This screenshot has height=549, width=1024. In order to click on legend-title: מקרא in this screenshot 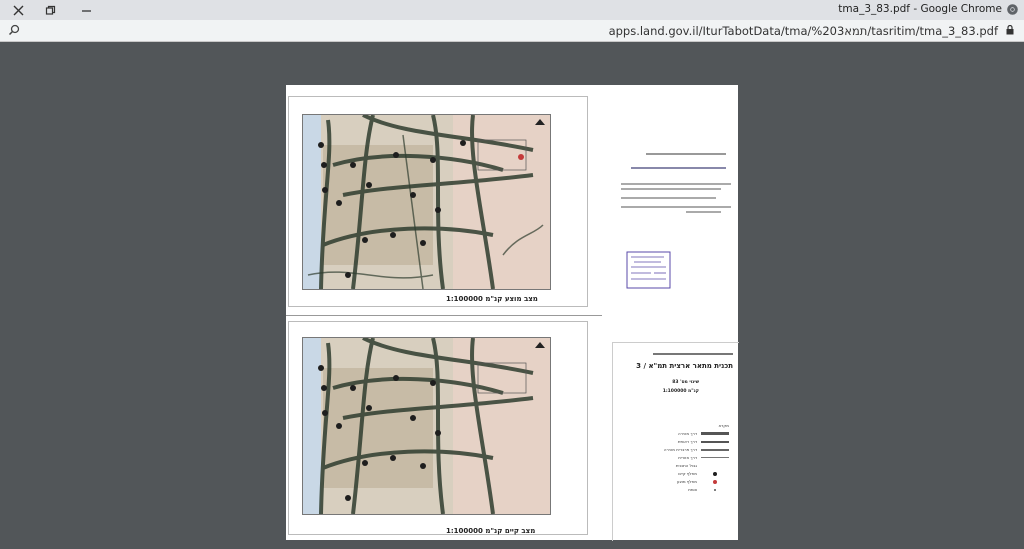, I will do `click(724, 425)`.